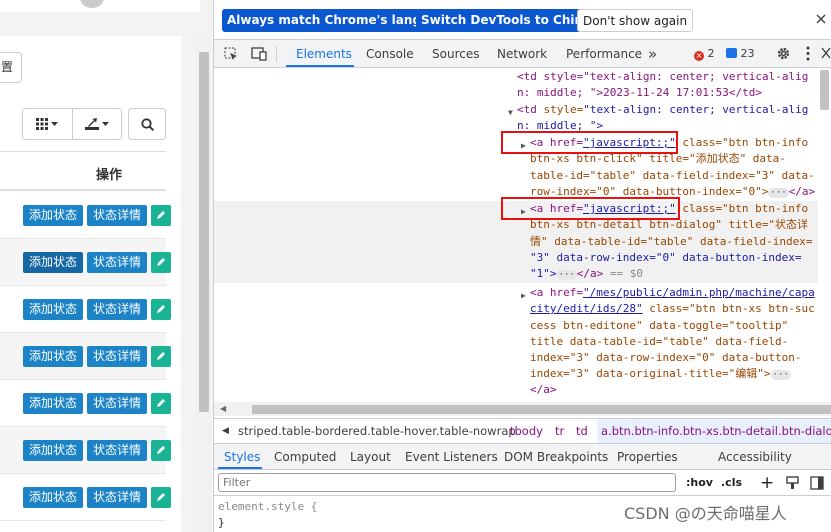  What do you see at coordinates (699, 483) in the screenshot?
I see `hover-state-toggle: :hov` at bounding box center [699, 483].